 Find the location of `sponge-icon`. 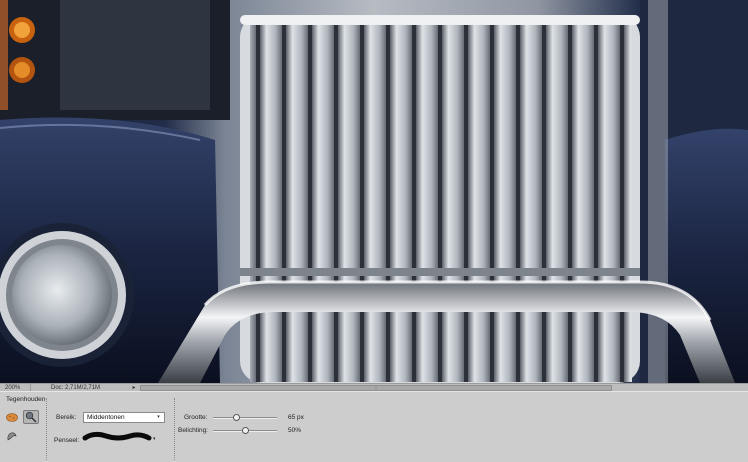

sponge-icon is located at coordinates (12, 417).